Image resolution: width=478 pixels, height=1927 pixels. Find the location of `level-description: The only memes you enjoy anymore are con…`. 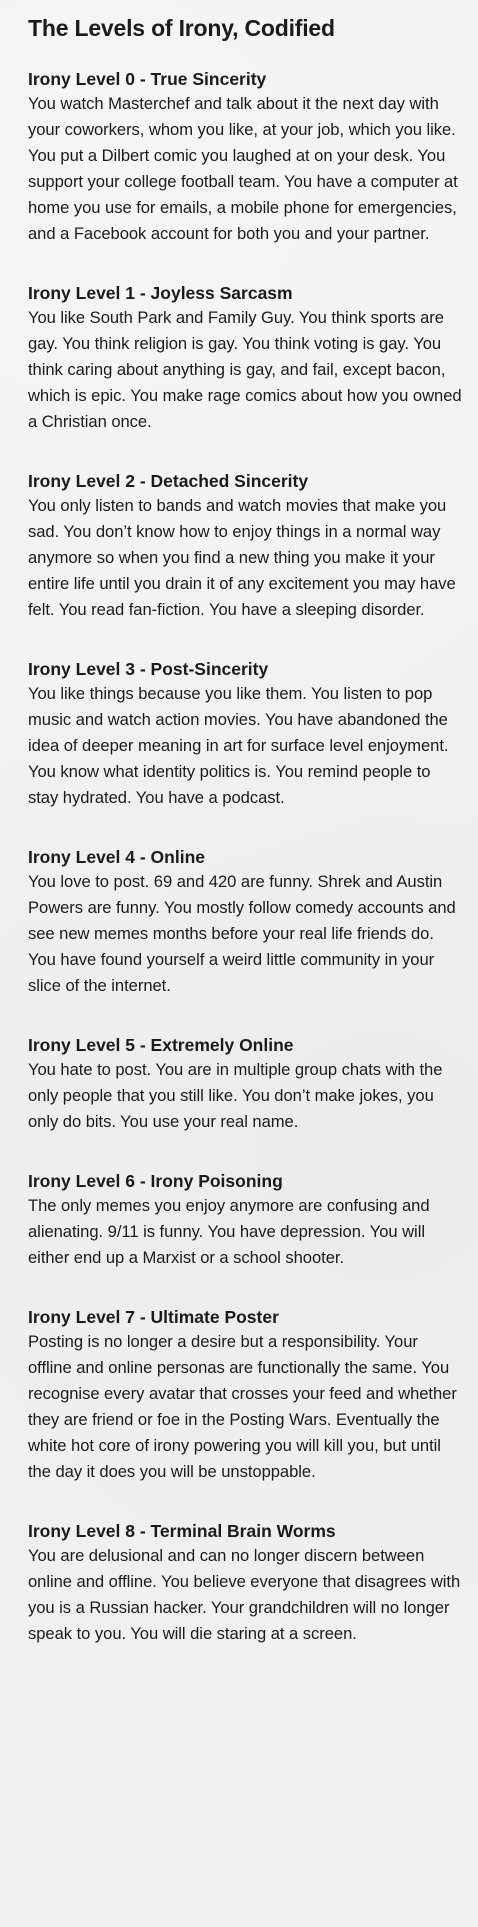

level-description: The only memes you enjoy anymore are con… is located at coordinates (229, 1231).